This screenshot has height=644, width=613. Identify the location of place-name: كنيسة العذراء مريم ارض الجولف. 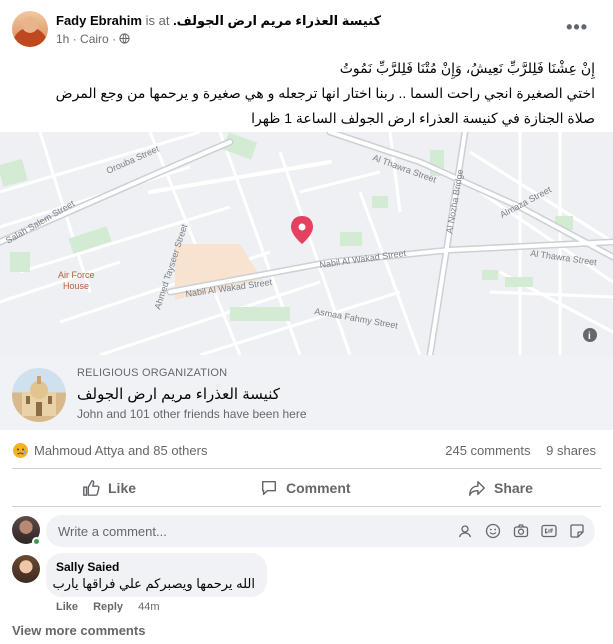
(178, 394).